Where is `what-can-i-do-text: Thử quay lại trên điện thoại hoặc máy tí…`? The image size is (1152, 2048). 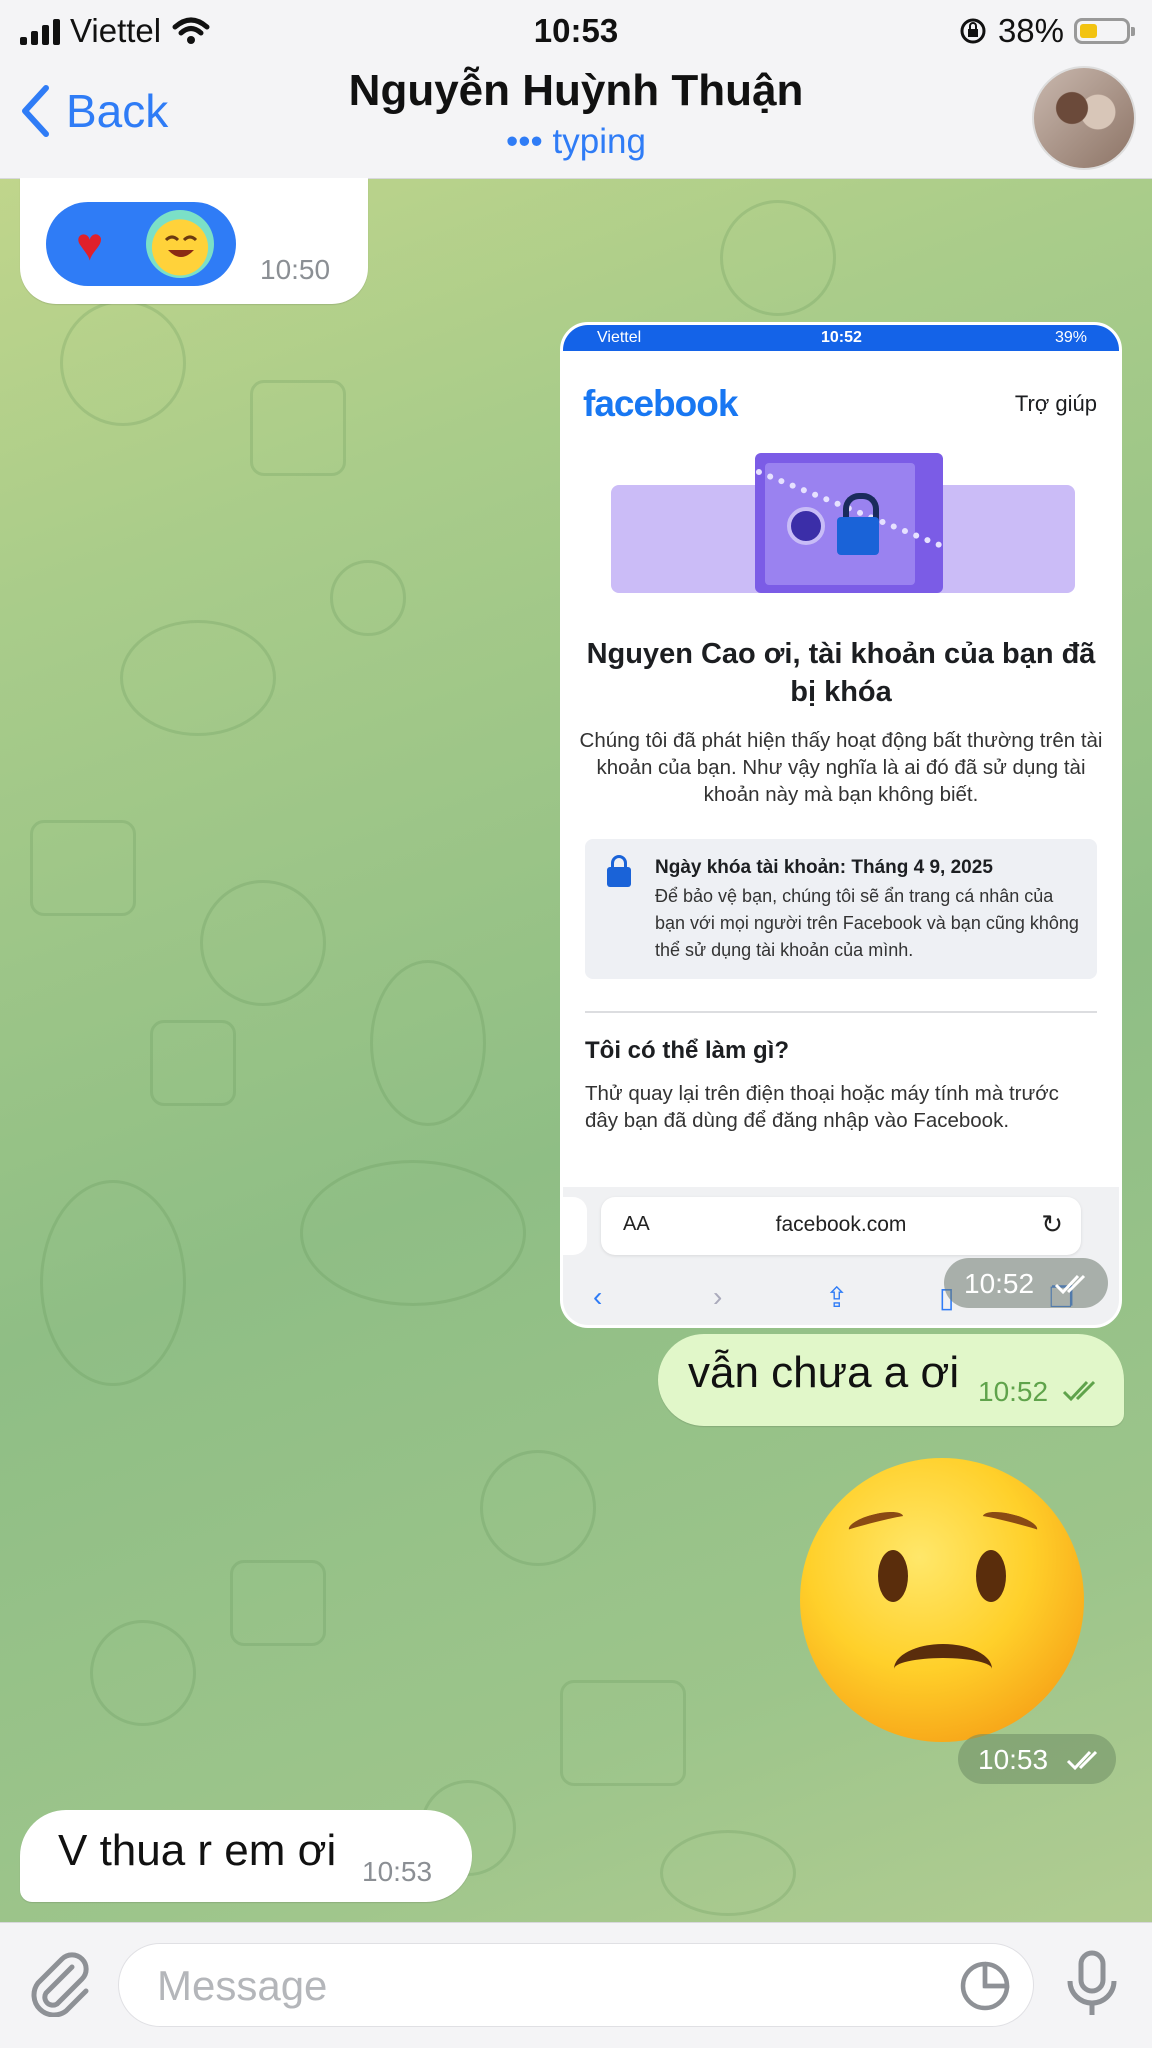
what-can-i-do-text: Thử quay lại trên điện thoại hoặc máy tí… is located at coordinates (822, 1107).